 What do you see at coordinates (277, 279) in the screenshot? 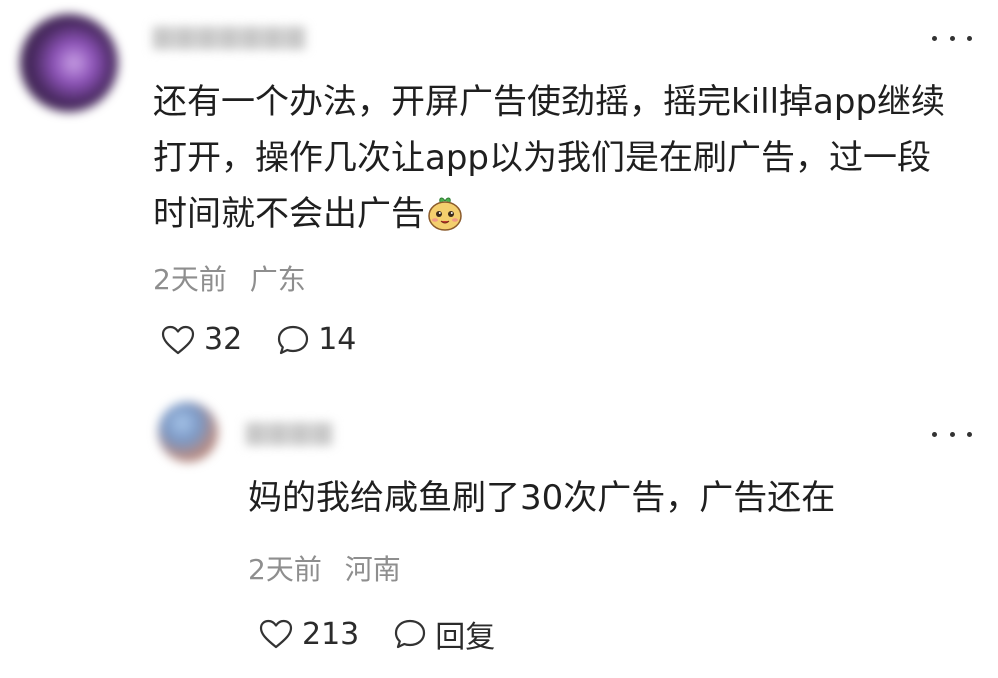
I see `comment-location: 广东` at bounding box center [277, 279].